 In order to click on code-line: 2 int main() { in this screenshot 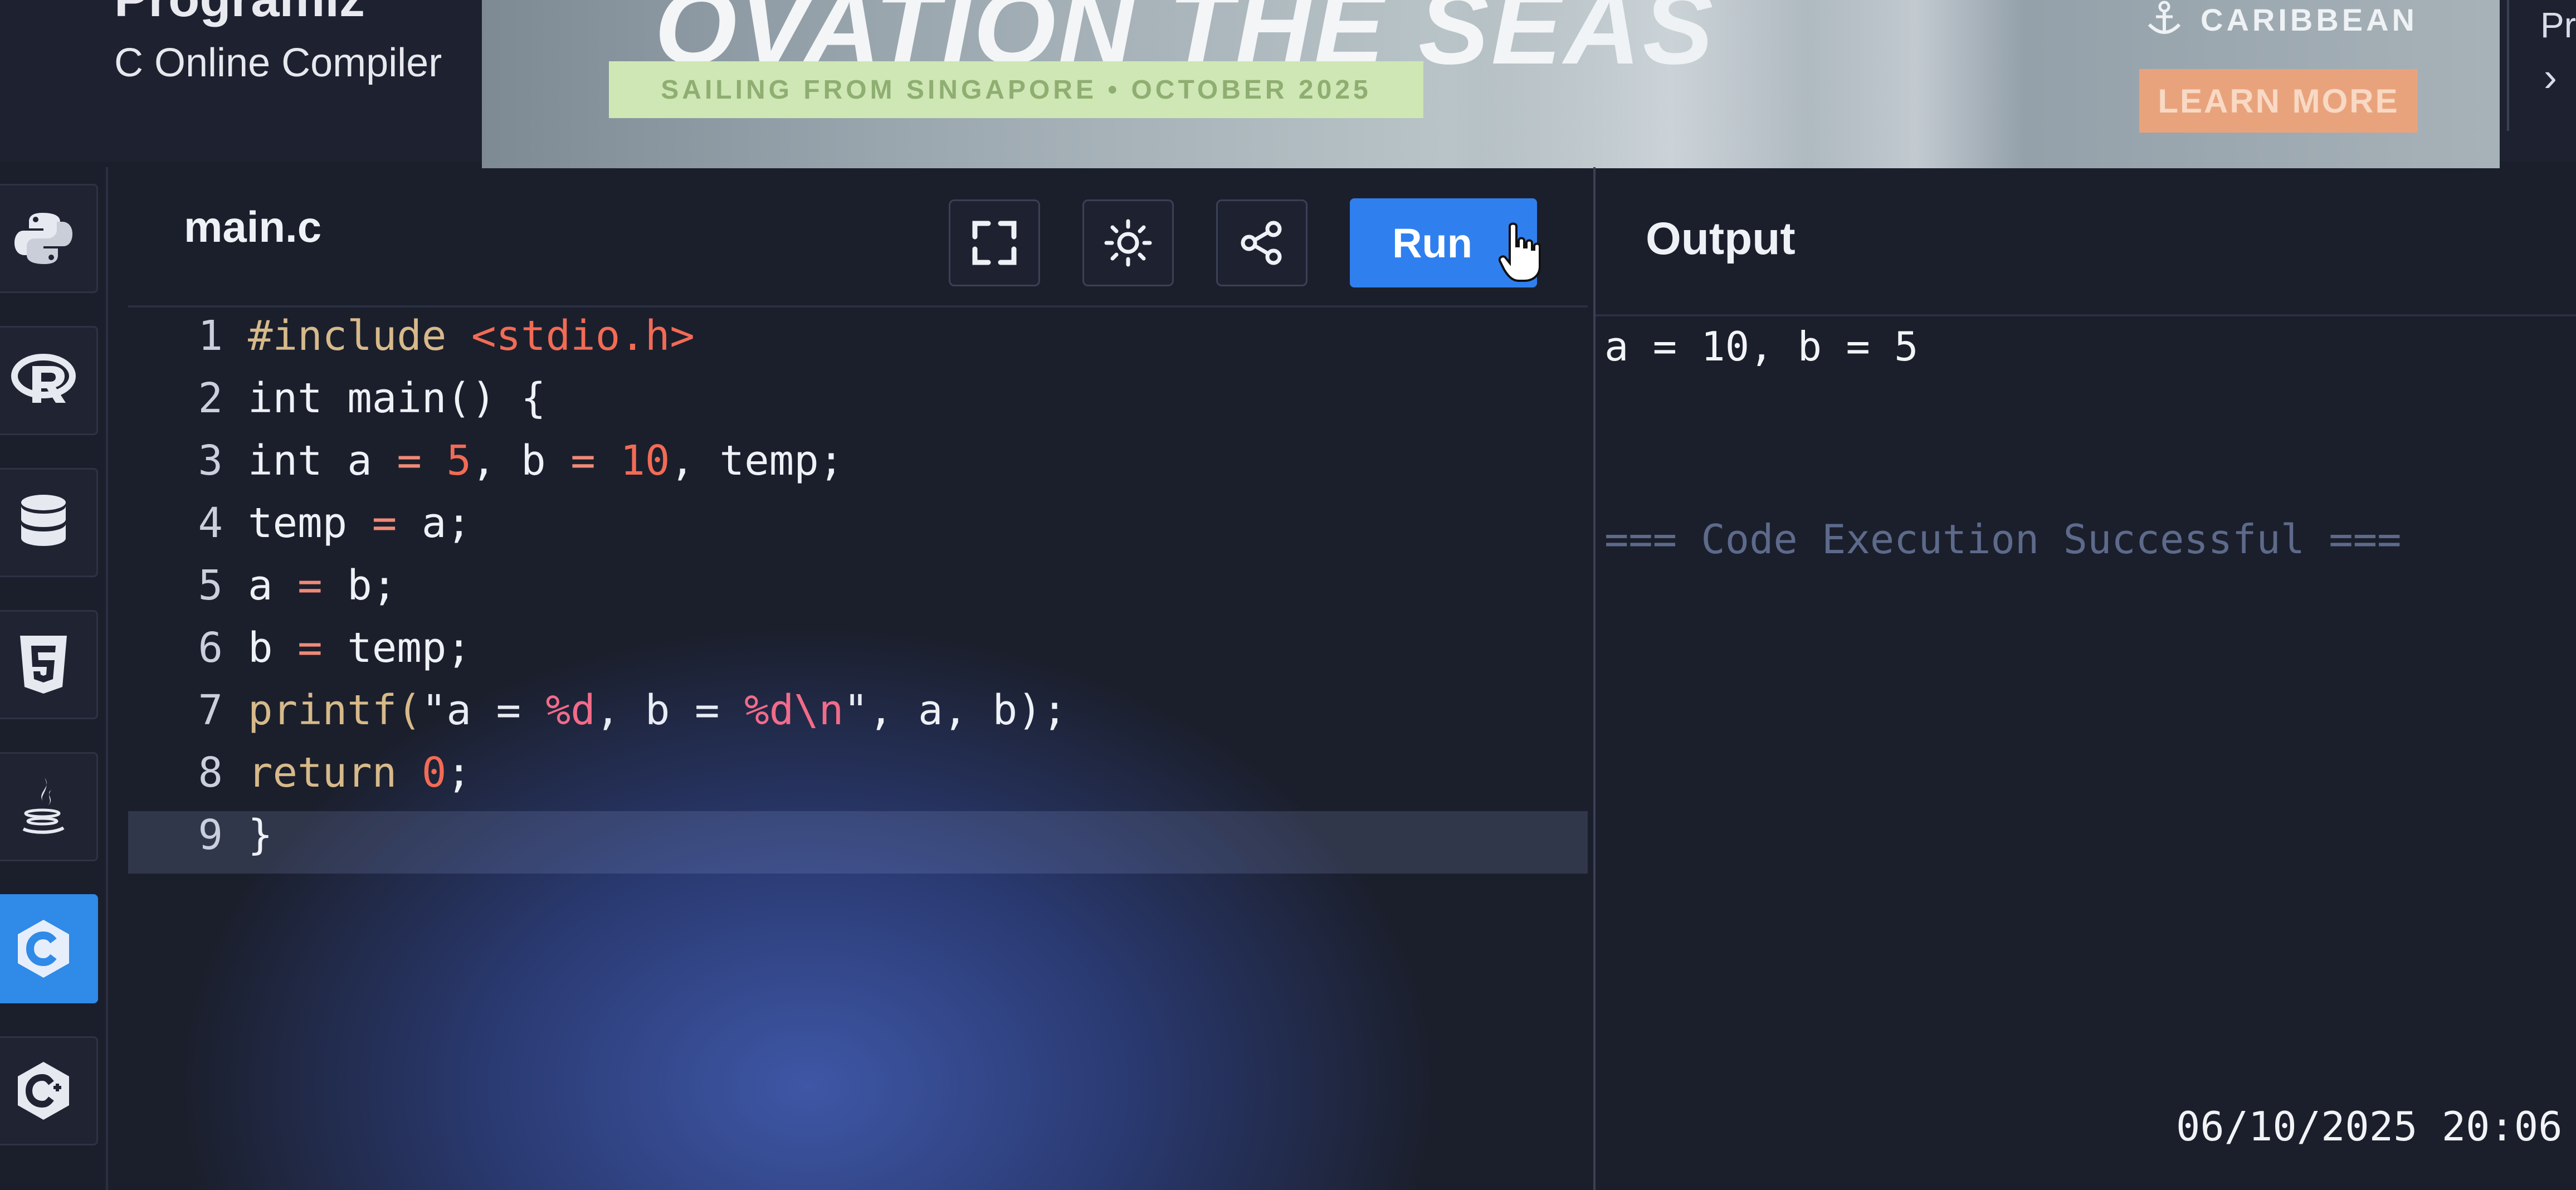, I will do `click(858, 405)`.